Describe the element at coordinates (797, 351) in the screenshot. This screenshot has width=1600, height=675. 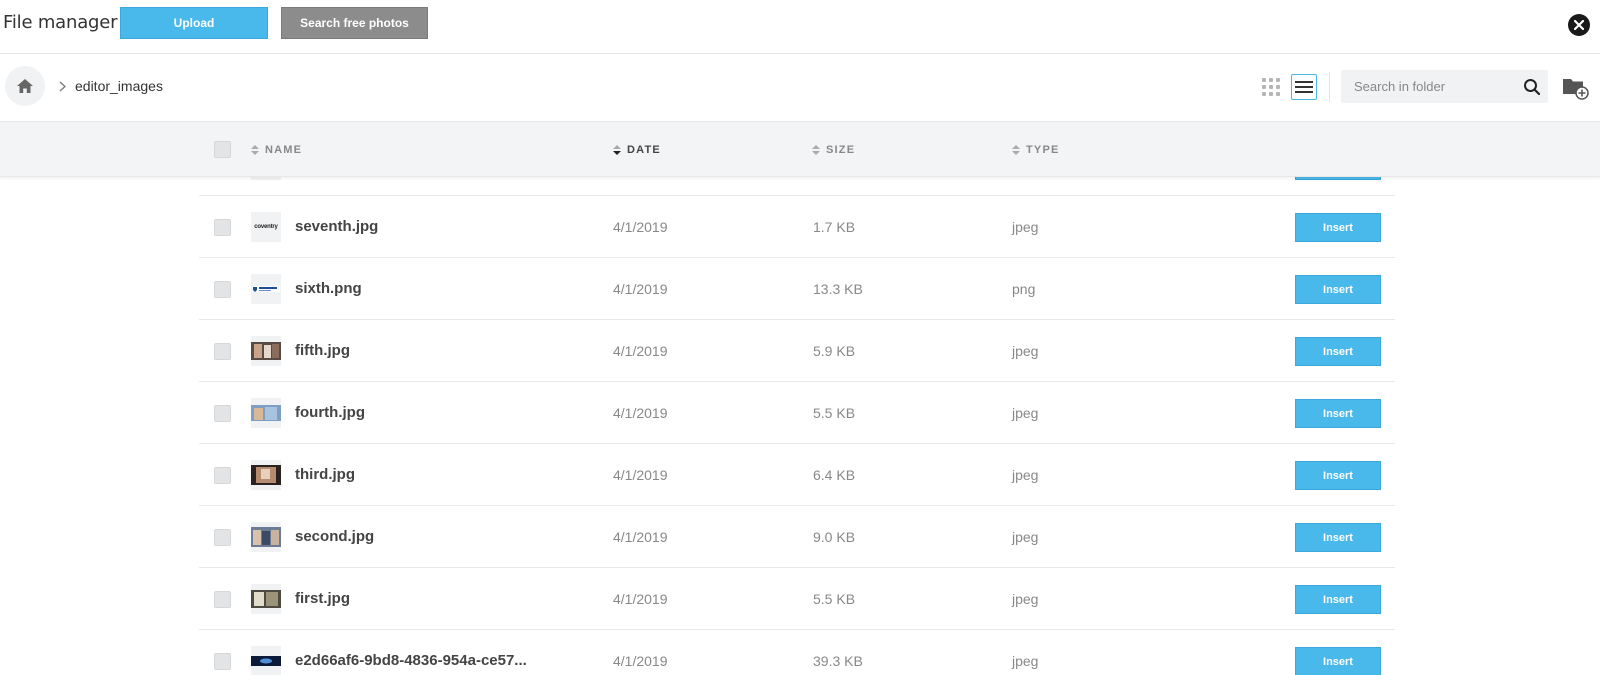
I see `table-row: fifth.jpg 4/1/2019 5.9 KB jpeg Insert` at that location.